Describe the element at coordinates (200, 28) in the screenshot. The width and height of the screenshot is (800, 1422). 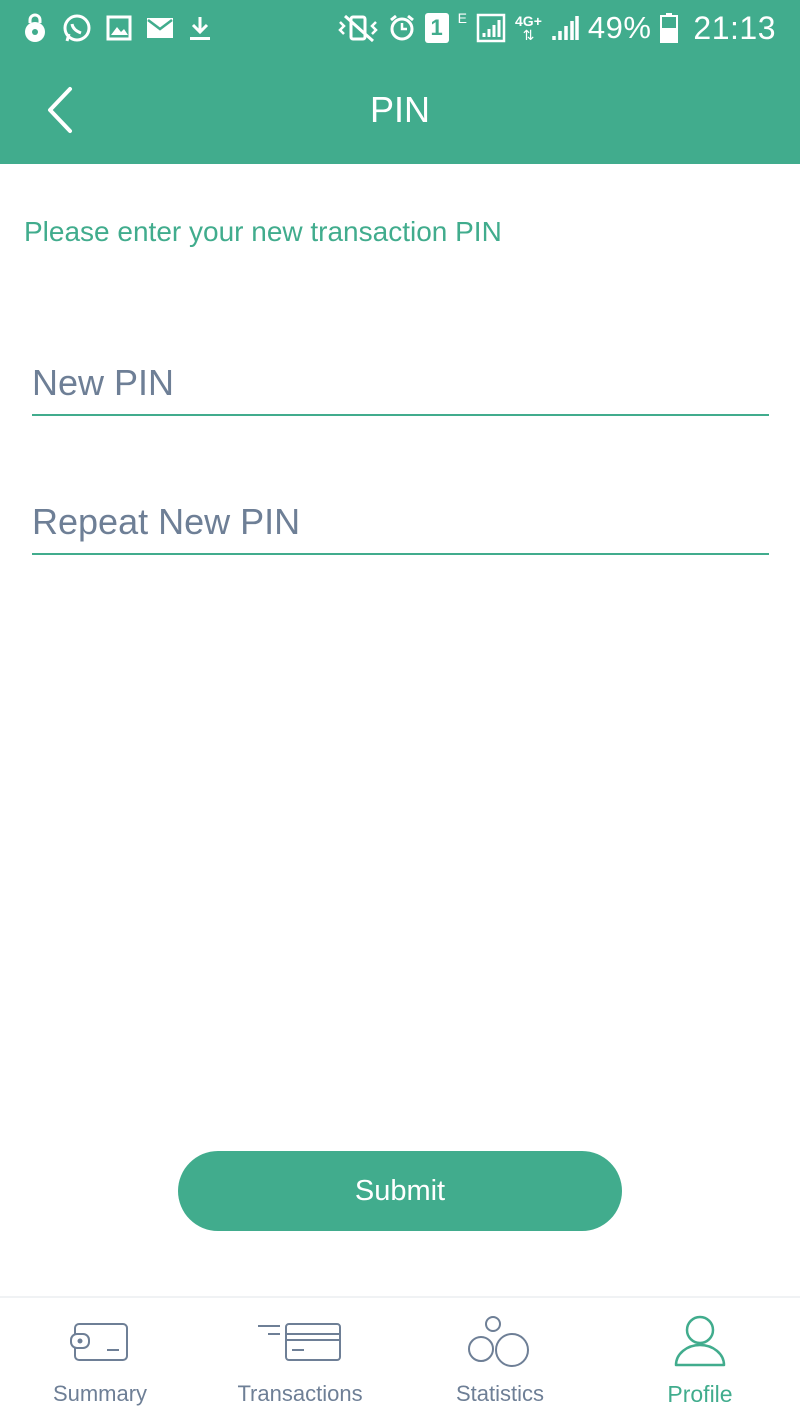
I see `download-icon` at that location.